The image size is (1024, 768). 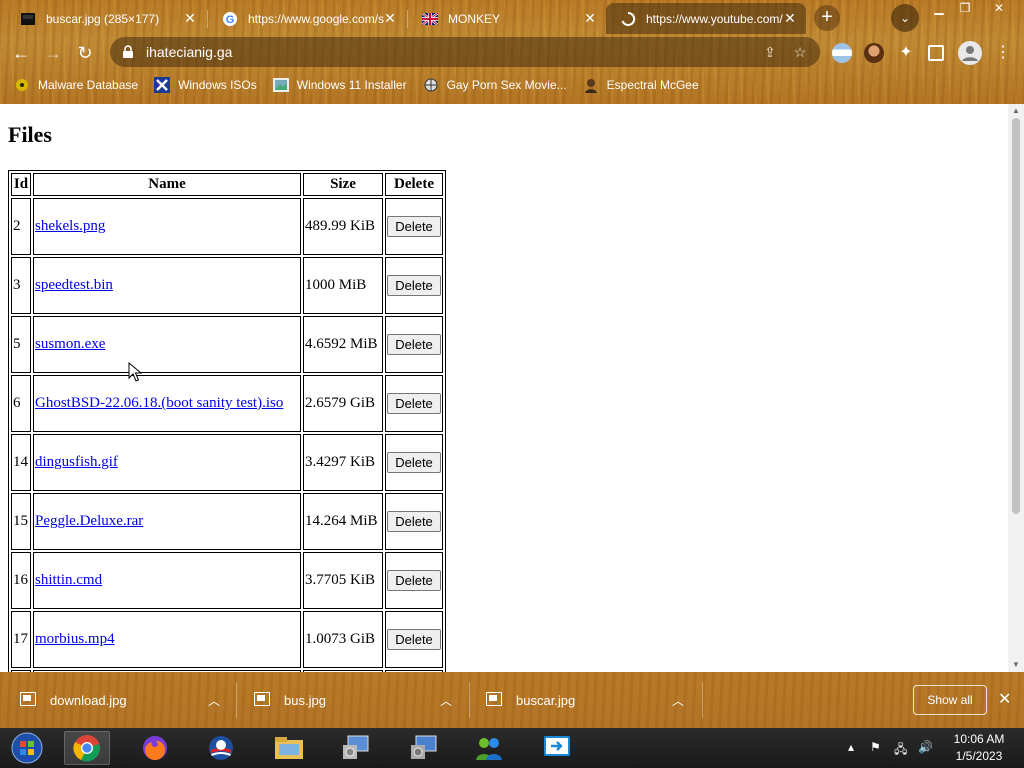 I want to click on scroll-down-icon: ▼, so click(x=1016, y=664).